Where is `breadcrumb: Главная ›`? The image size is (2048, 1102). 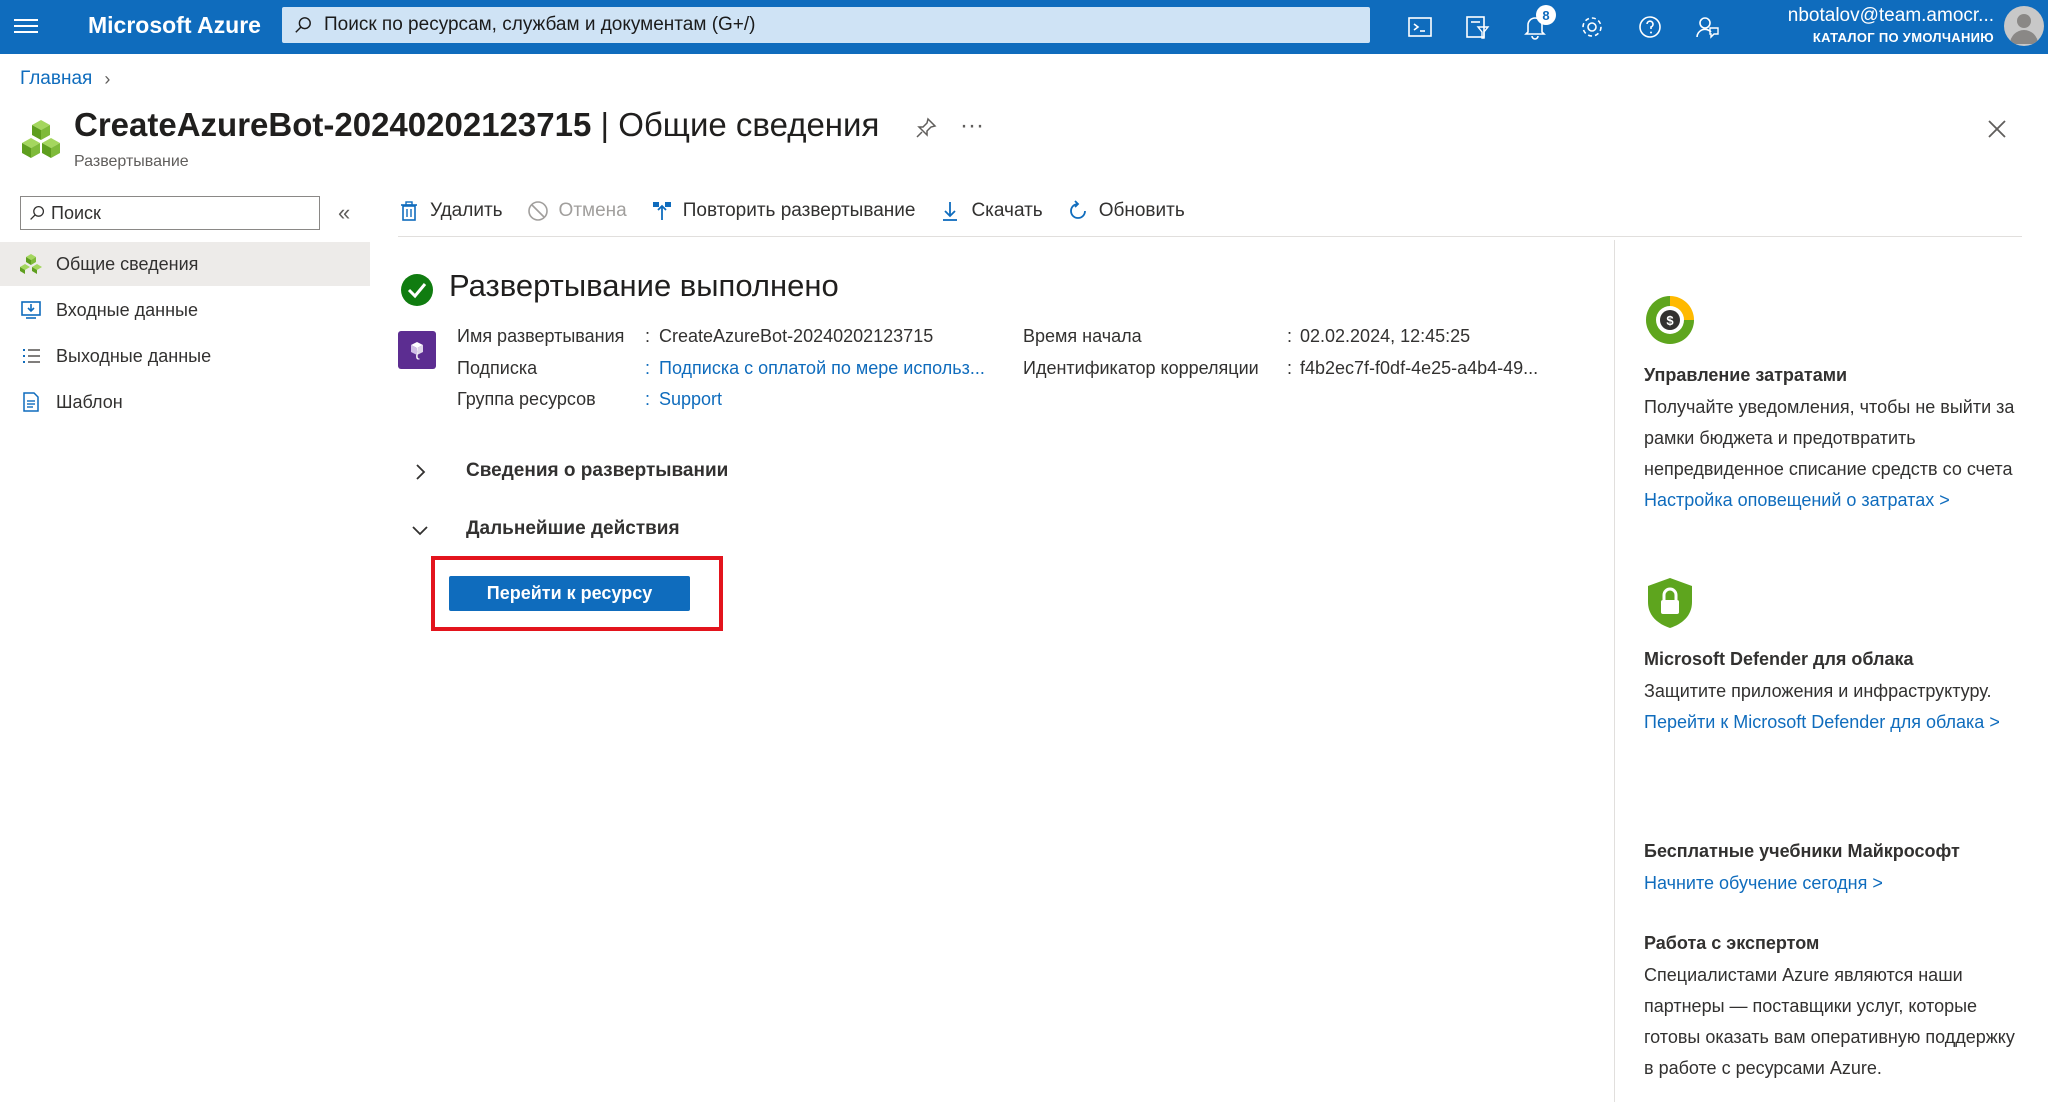 breadcrumb: Главная › is located at coordinates (65, 79).